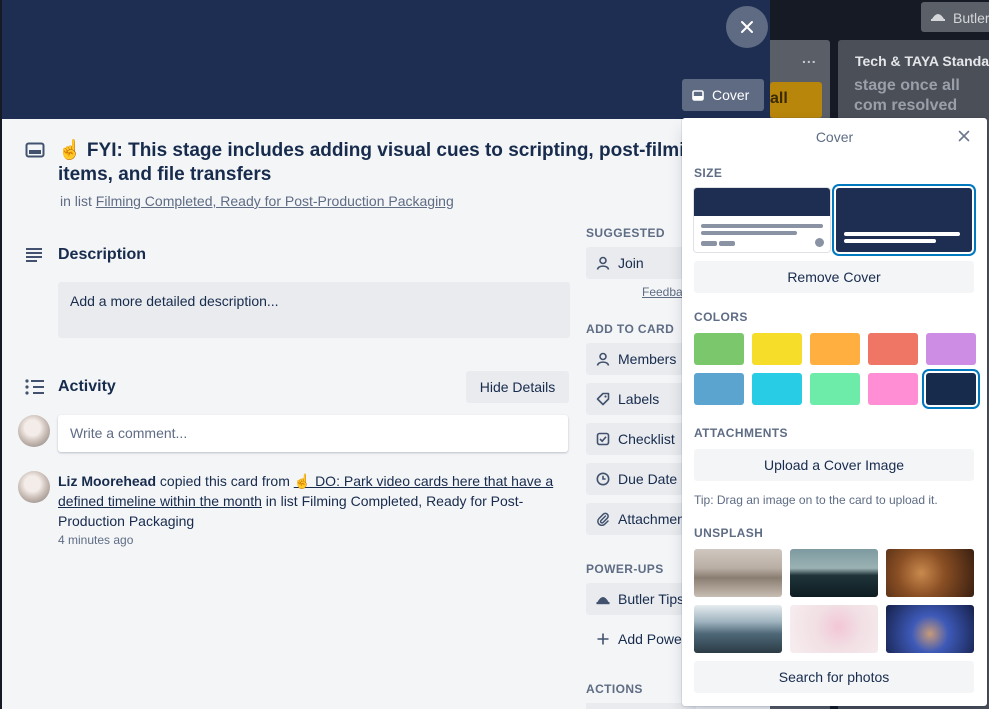 This screenshot has width=989, height=709. What do you see at coordinates (87, 386) in the screenshot?
I see `activity-heading: Activity` at bounding box center [87, 386].